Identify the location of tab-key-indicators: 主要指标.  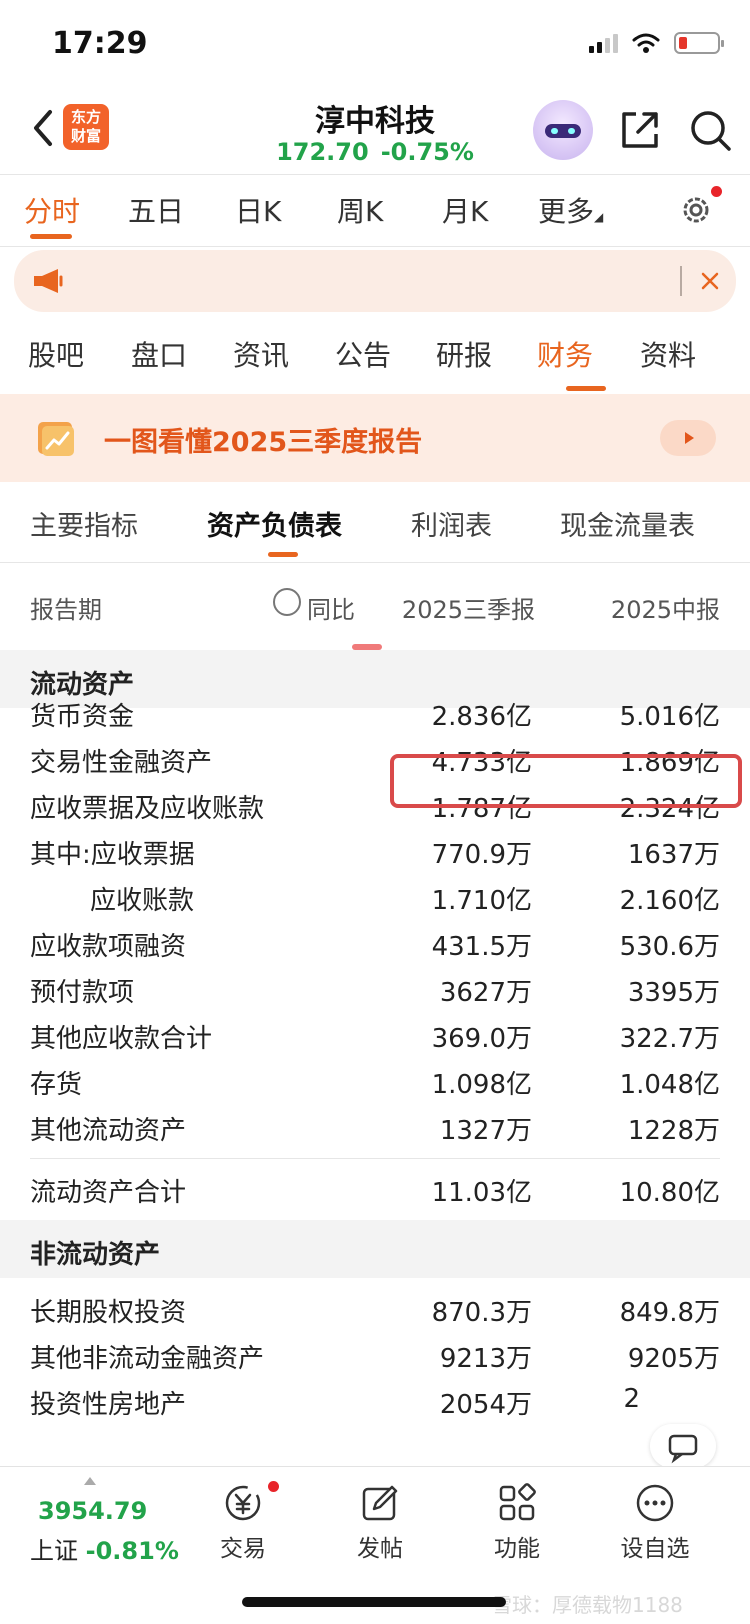
(84, 523).